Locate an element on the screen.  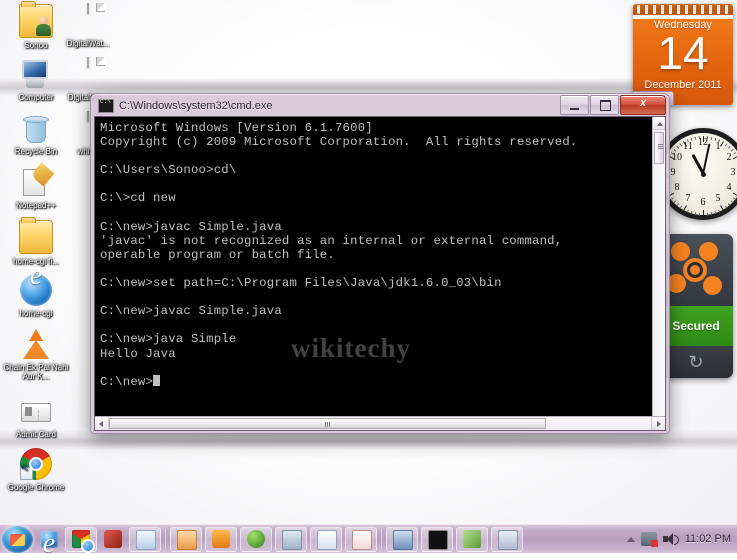
clock-numeral: 2 is located at coordinates (729, 157).